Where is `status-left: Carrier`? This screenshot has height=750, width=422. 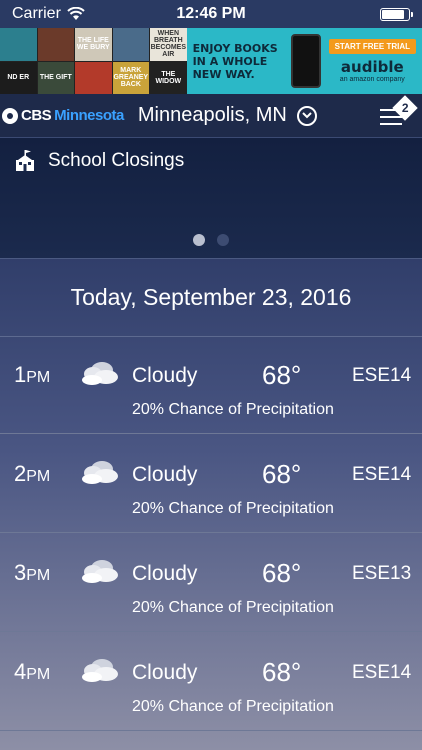
status-left: Carrier is located at coordinates (48, 14).